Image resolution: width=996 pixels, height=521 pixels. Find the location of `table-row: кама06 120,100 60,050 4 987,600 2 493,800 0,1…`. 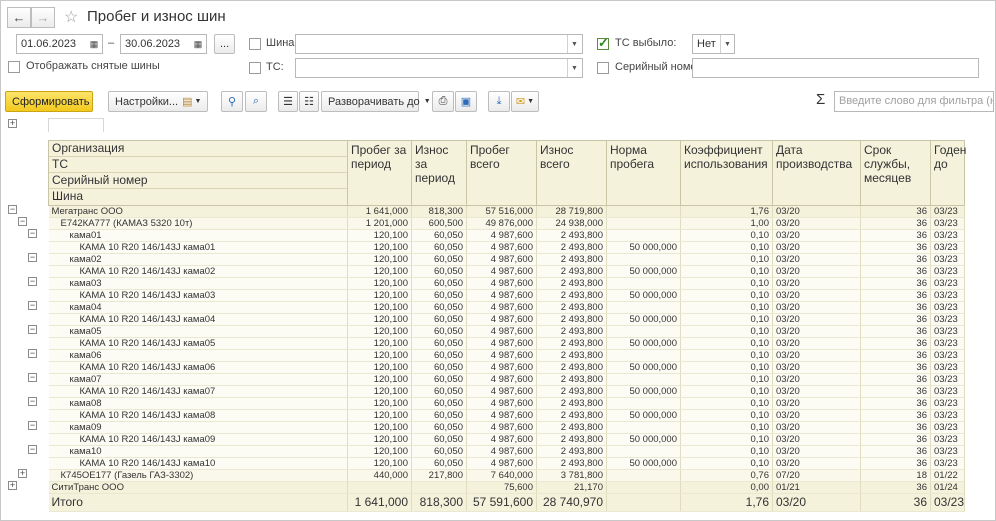

table-row: кама06 120,100 60,050 4 987,600 2 493,800 0,1… is located at coordinates (506, 355).